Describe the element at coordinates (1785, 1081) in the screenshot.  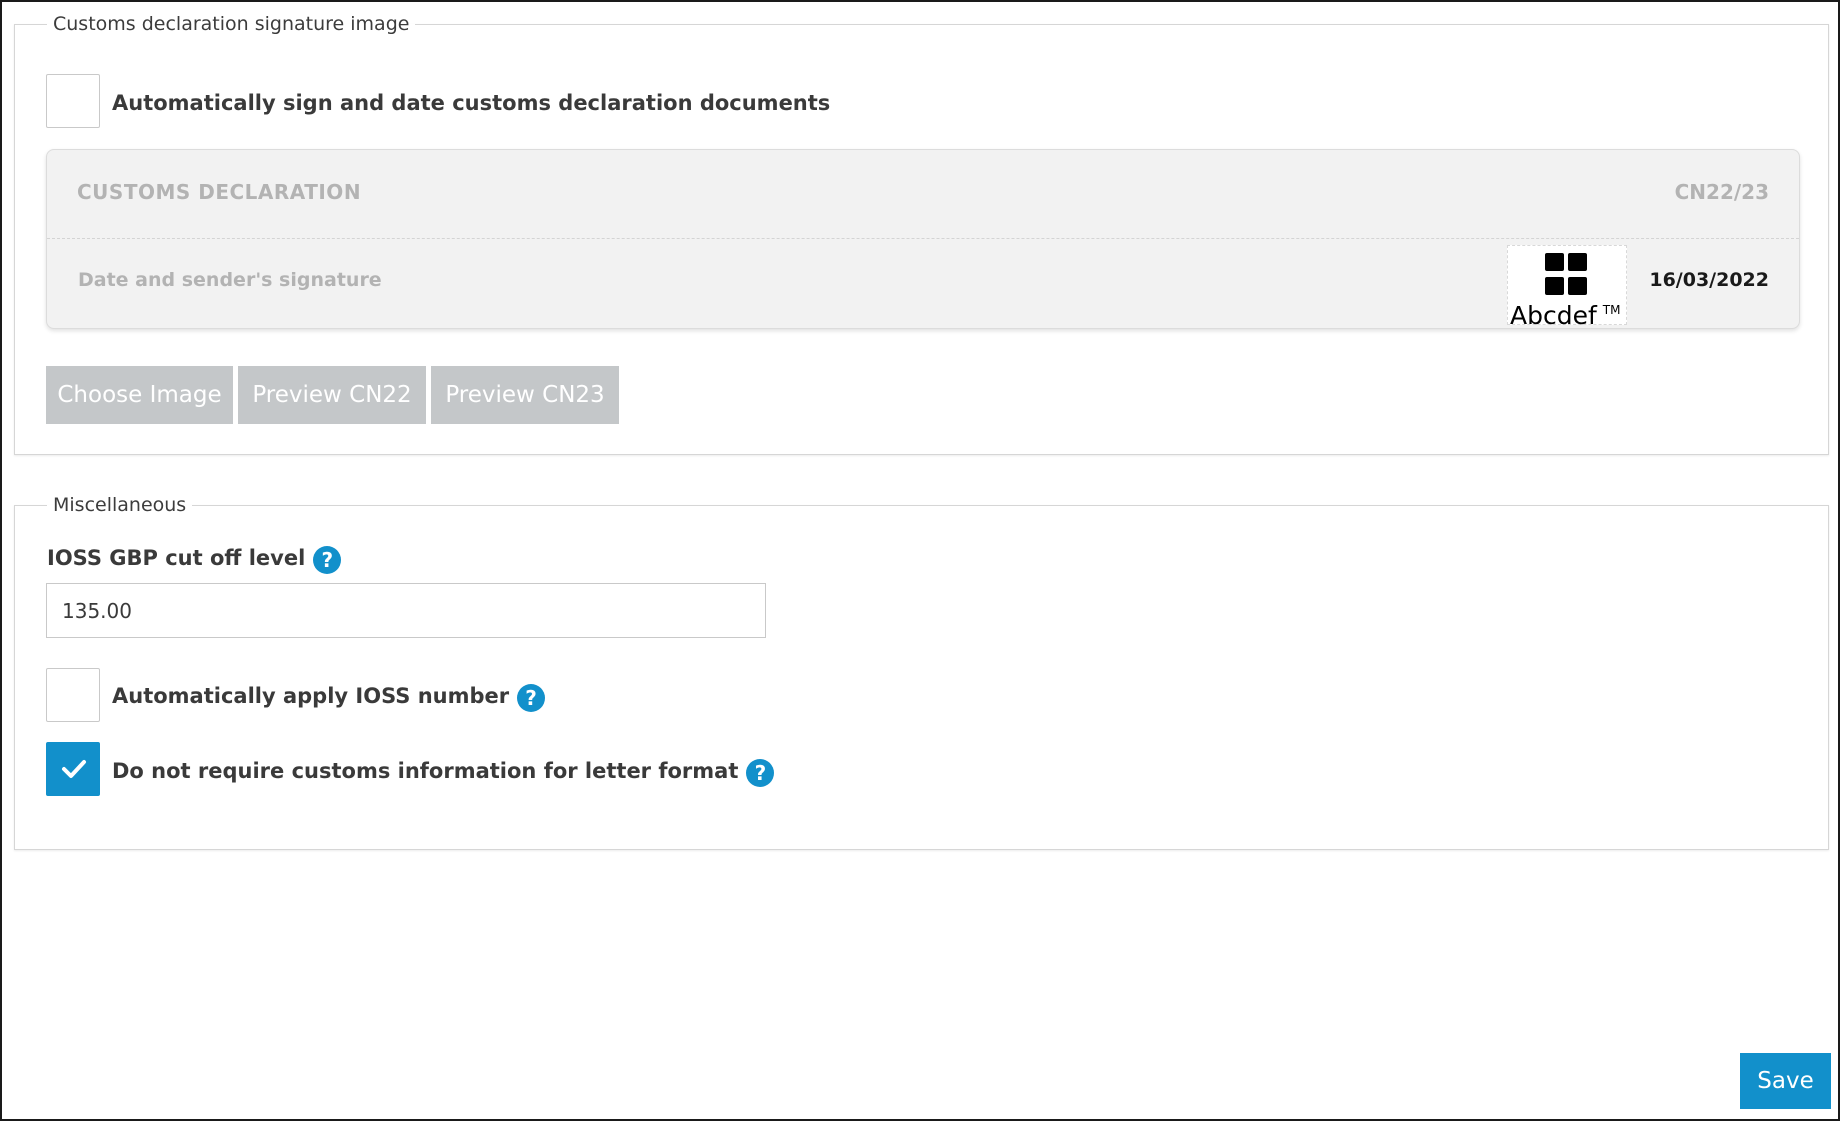
I see `save-button: Save` at that location.